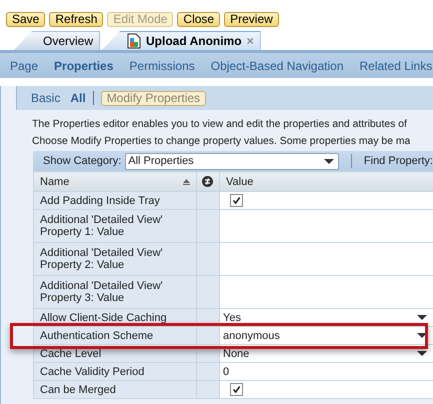 The height and width of the screenshot is (404, 433). What do you see at coordinates (115, 335) in the screenshot?
I see `property-name: Authentication Scheme` at bounding box center [115, 335].